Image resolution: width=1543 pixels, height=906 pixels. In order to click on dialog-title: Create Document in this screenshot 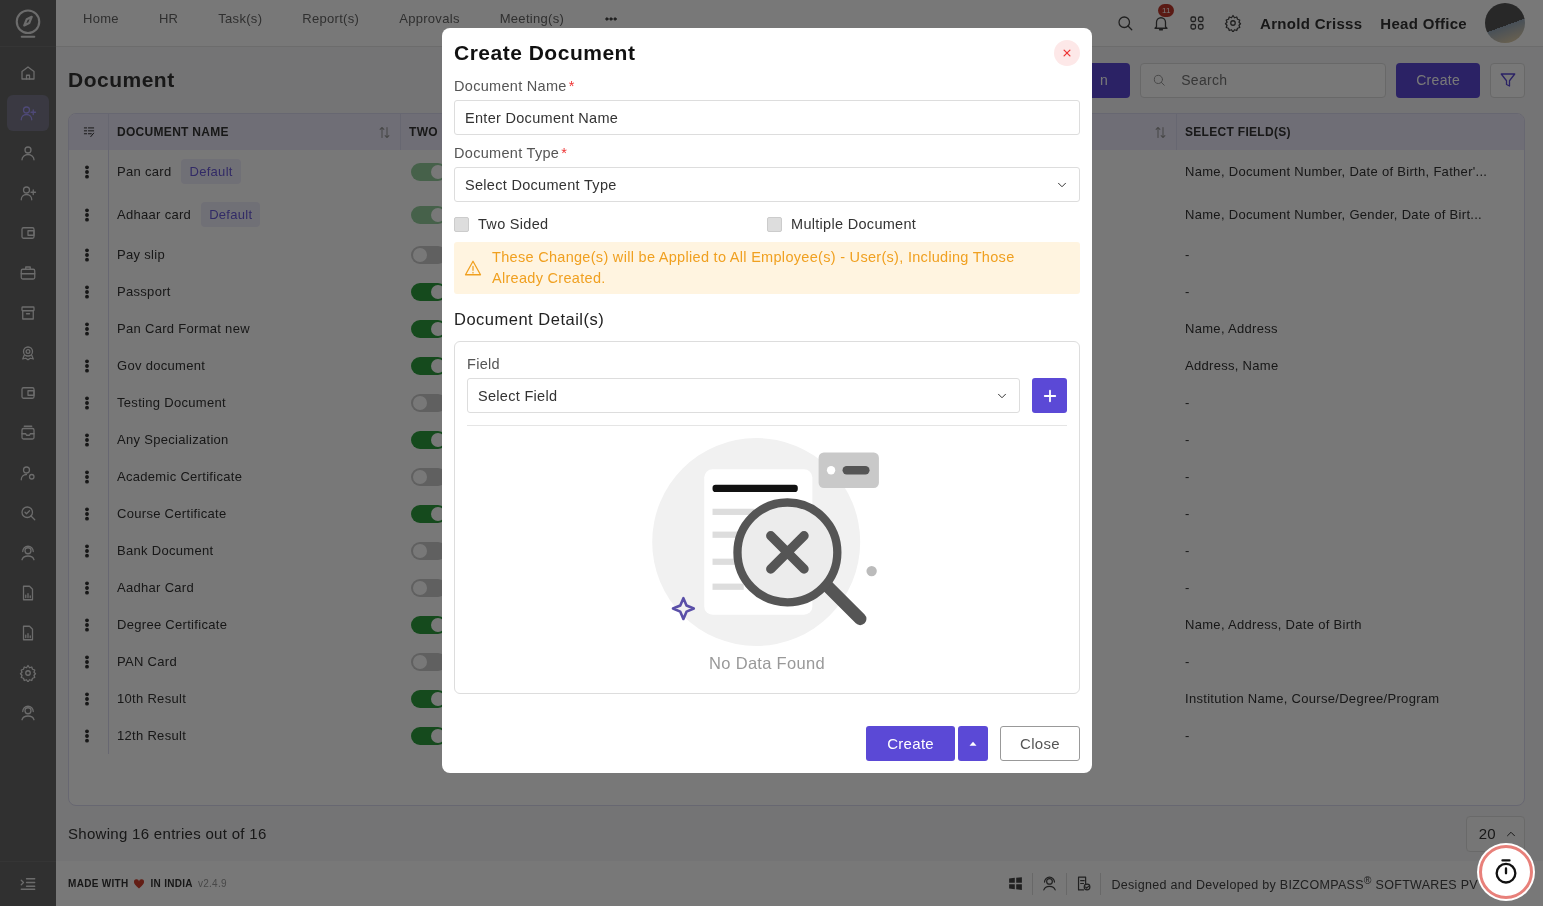, I will do `click(545, 53)`.